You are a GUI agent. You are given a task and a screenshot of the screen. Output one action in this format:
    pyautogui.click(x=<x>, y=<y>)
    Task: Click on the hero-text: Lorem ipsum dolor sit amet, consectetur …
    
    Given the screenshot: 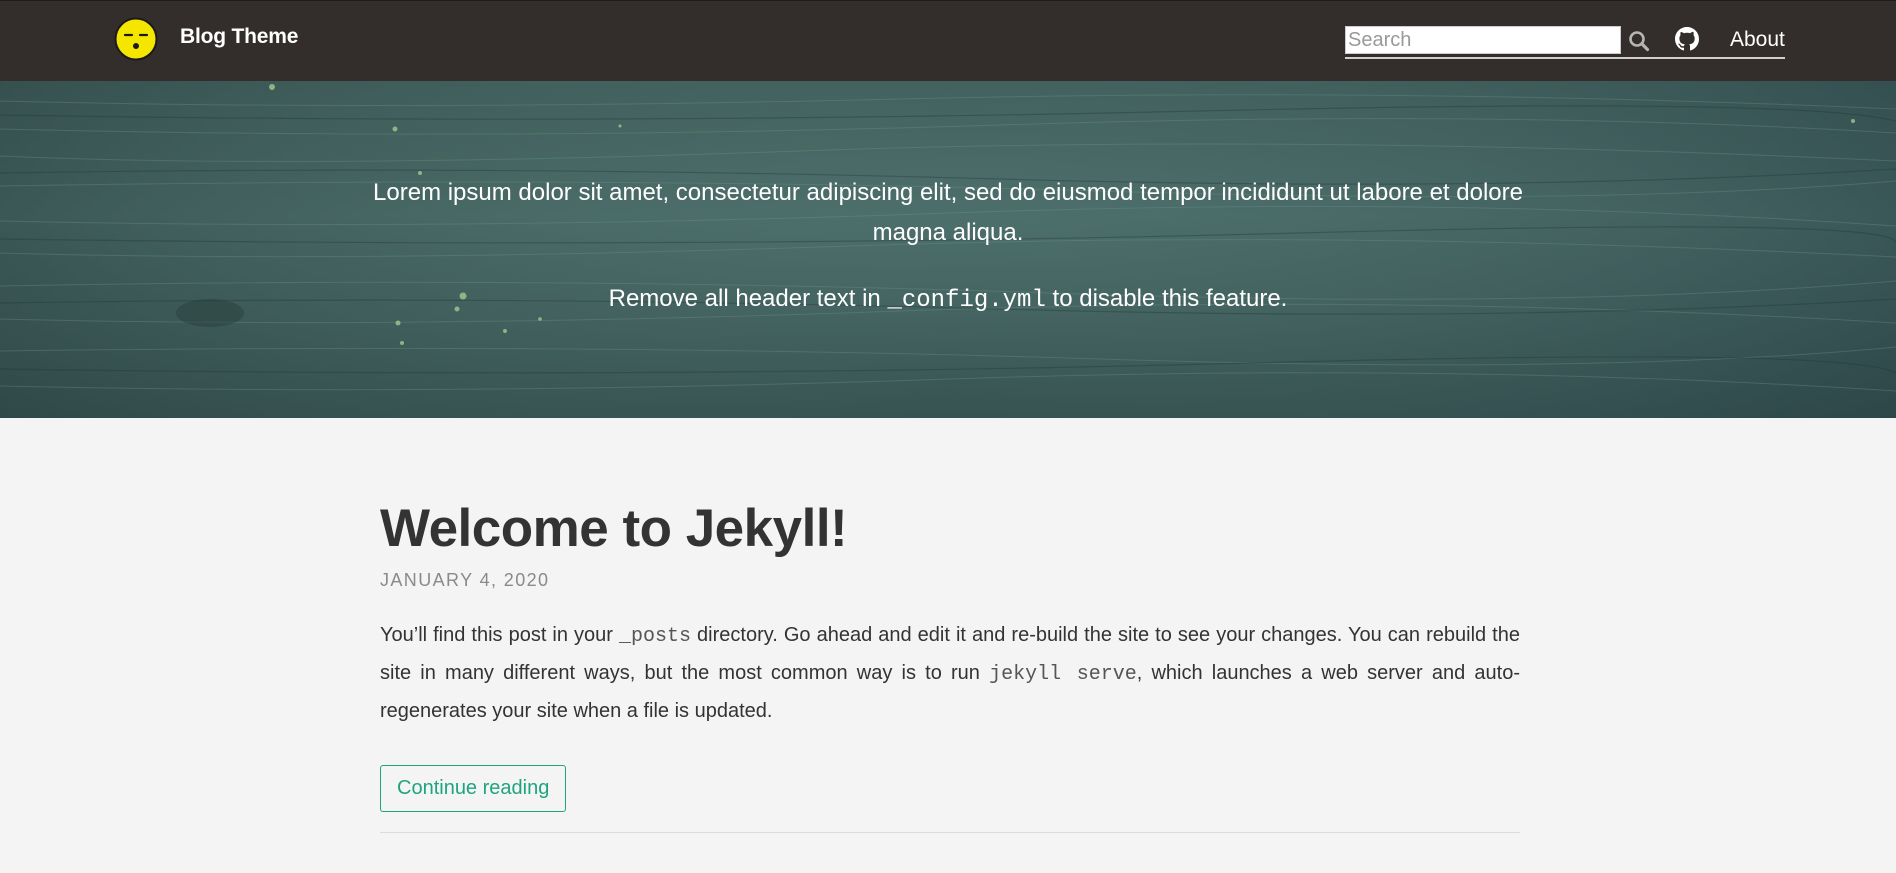 What is the action you would take?
    pyautogui.click(x=948, y=260)
    